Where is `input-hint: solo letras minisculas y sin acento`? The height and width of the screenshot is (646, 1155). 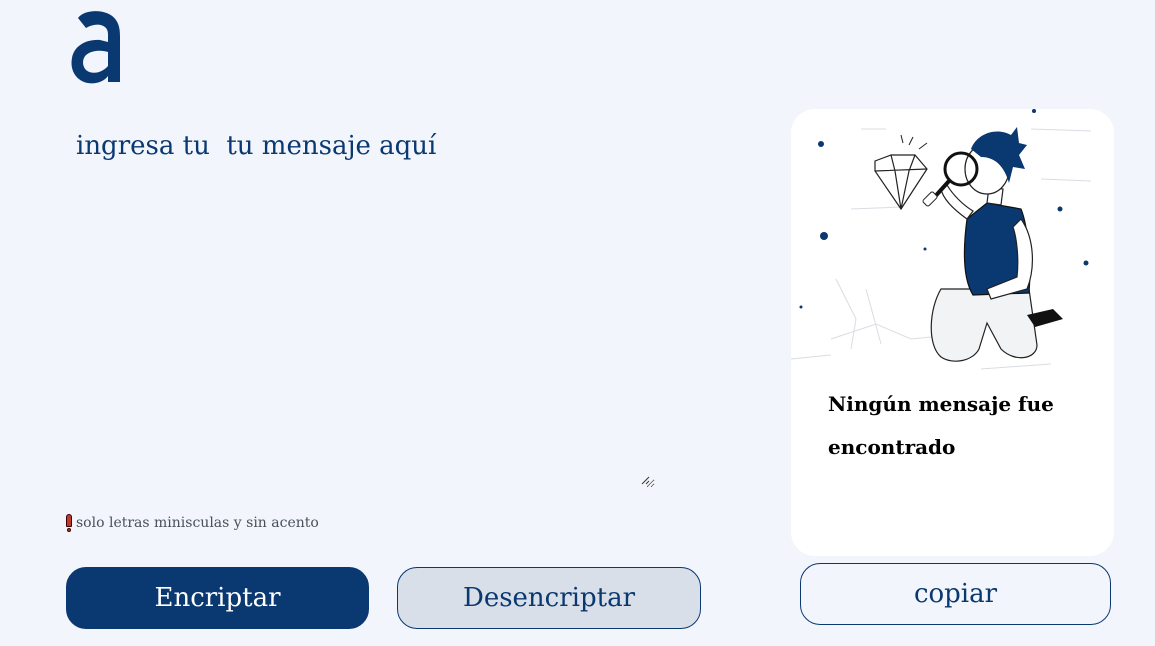
input-hint: solo letras minisculas y sin acento is located at coordinates (192, 523).